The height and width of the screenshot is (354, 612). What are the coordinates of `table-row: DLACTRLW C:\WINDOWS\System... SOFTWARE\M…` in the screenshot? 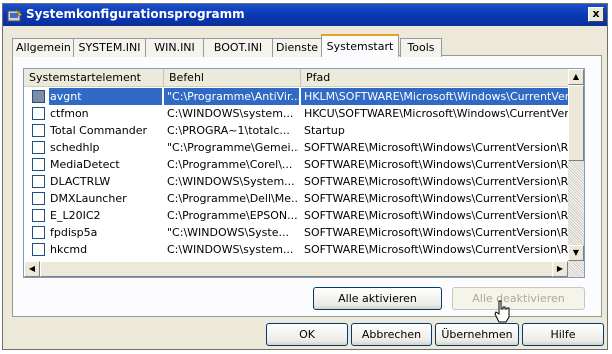 It's located at (297, 181).